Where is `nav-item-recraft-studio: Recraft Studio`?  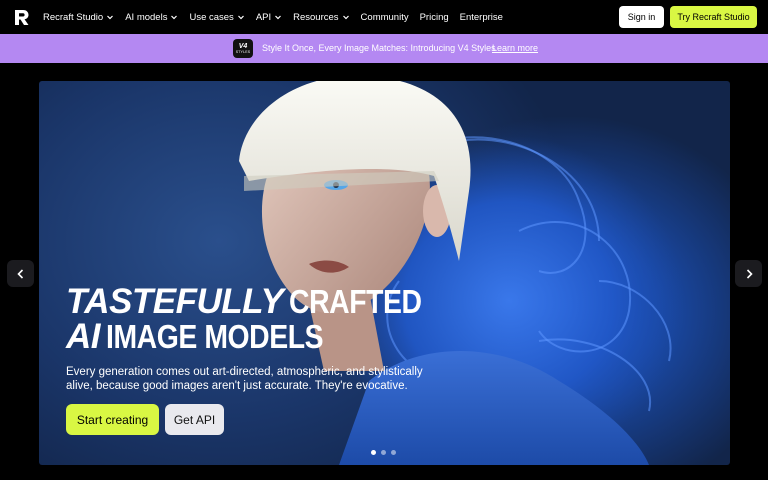 nav-item-recraft-studio: Recraft Studio is located at coordinates (78, 17).